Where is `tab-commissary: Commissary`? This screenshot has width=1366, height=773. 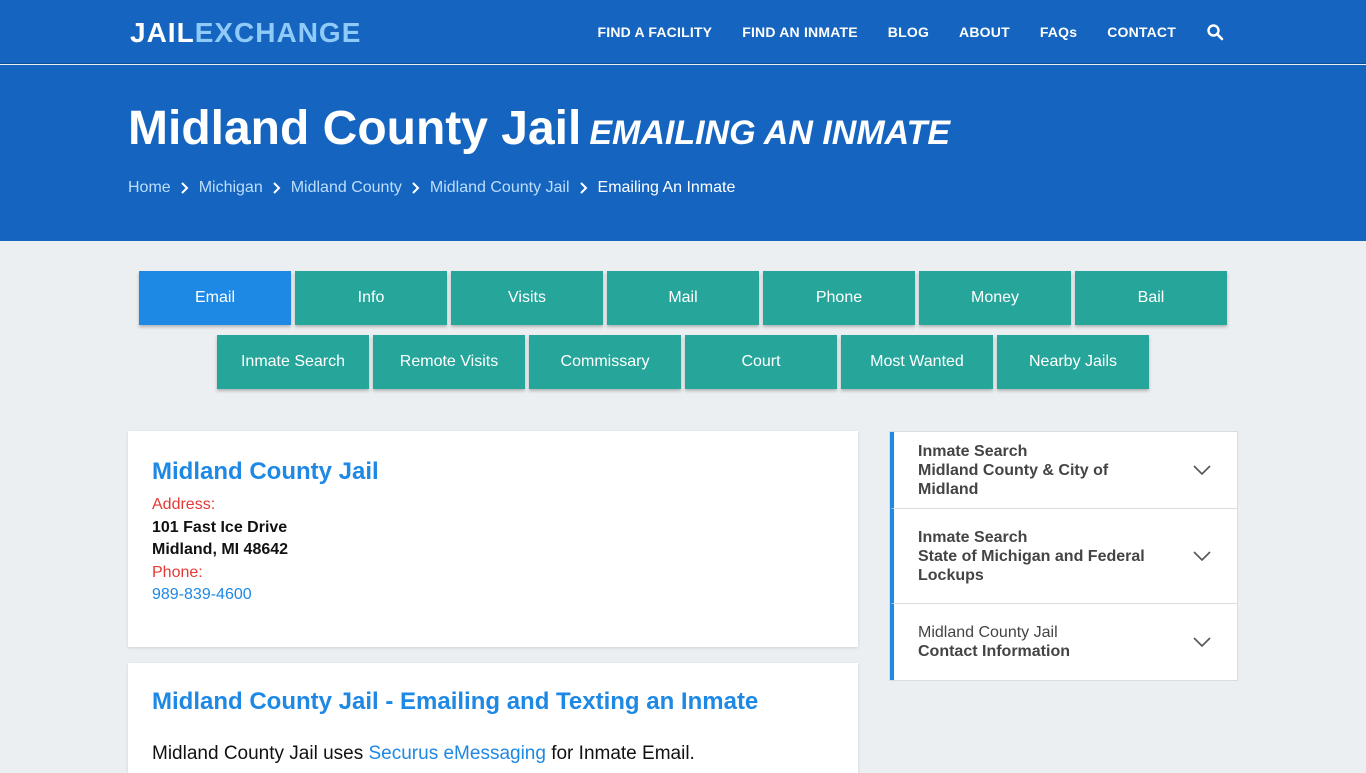
tab-commissary: Commissary is located at coordinates (605, 362).